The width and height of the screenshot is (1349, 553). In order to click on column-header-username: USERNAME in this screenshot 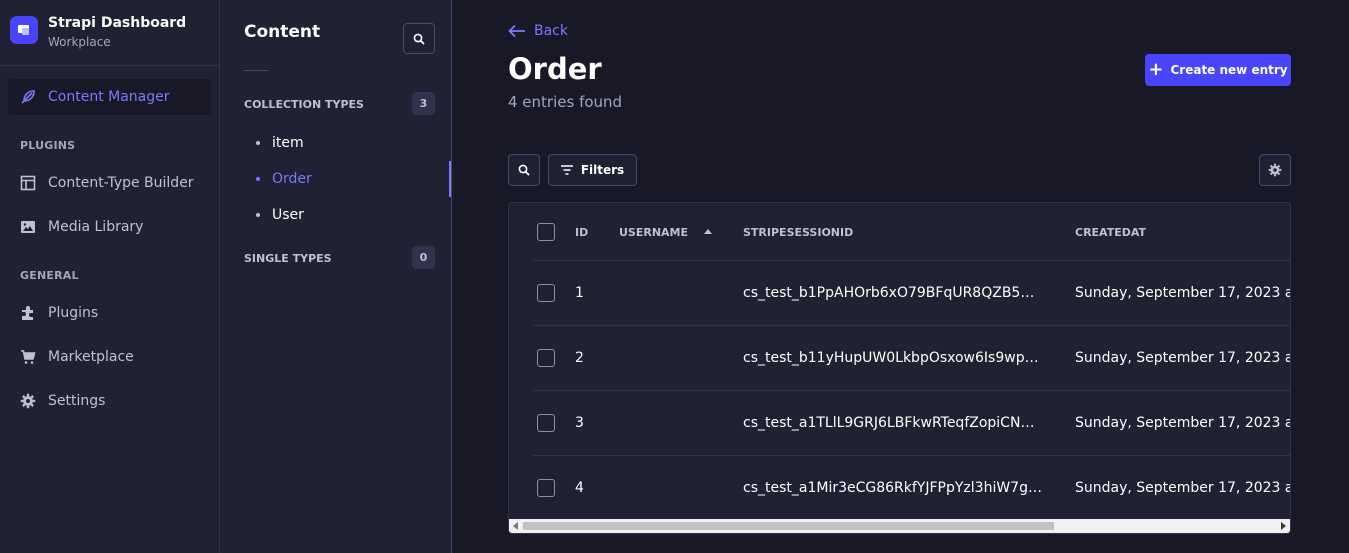, I will do `click(665, 232)`.